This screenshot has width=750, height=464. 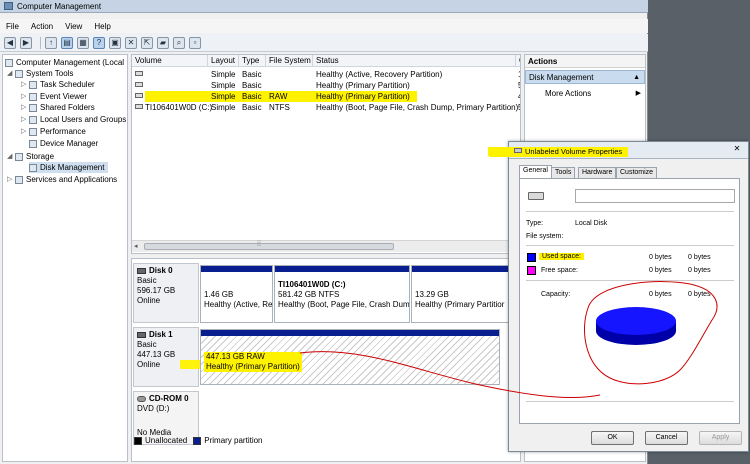 What do you see at coordinates (660, 294) in the screenshot?
I see `capacity-bytes: 0 bytes` at bounding box center [660, 294].